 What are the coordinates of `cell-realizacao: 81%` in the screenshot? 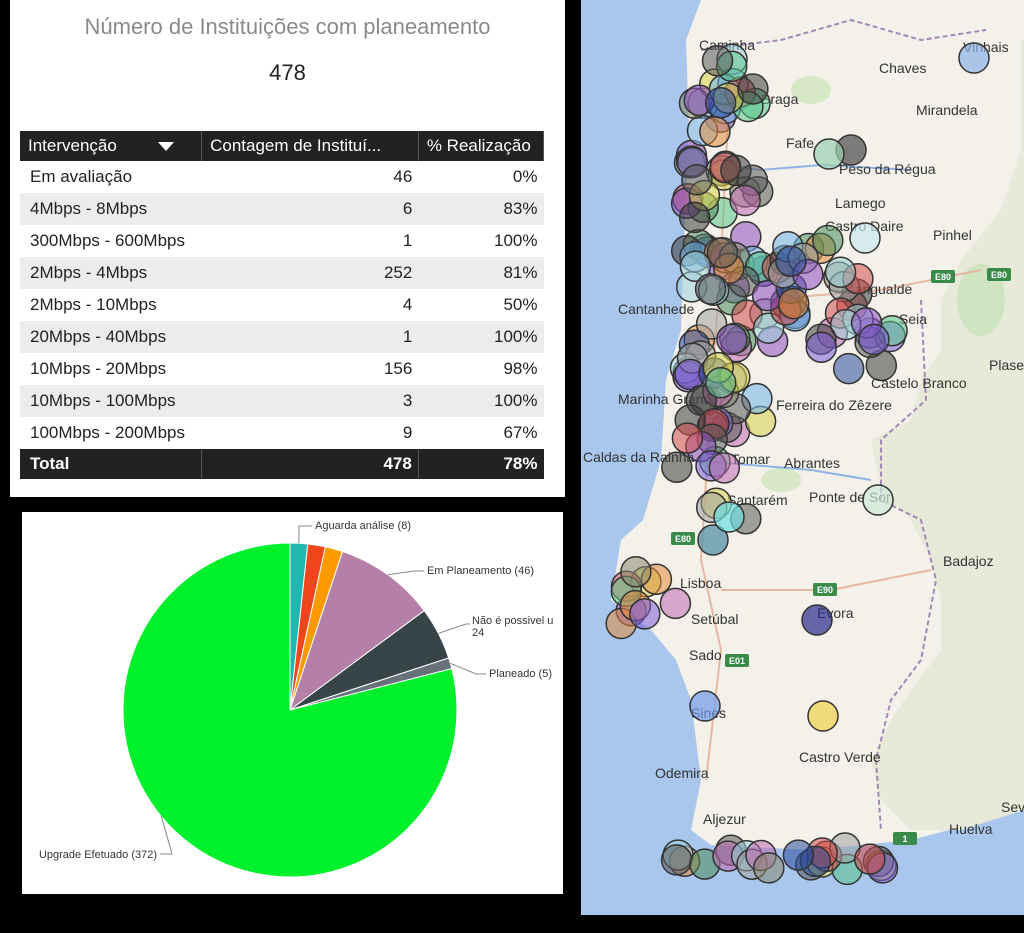 It's located at (481, 273).